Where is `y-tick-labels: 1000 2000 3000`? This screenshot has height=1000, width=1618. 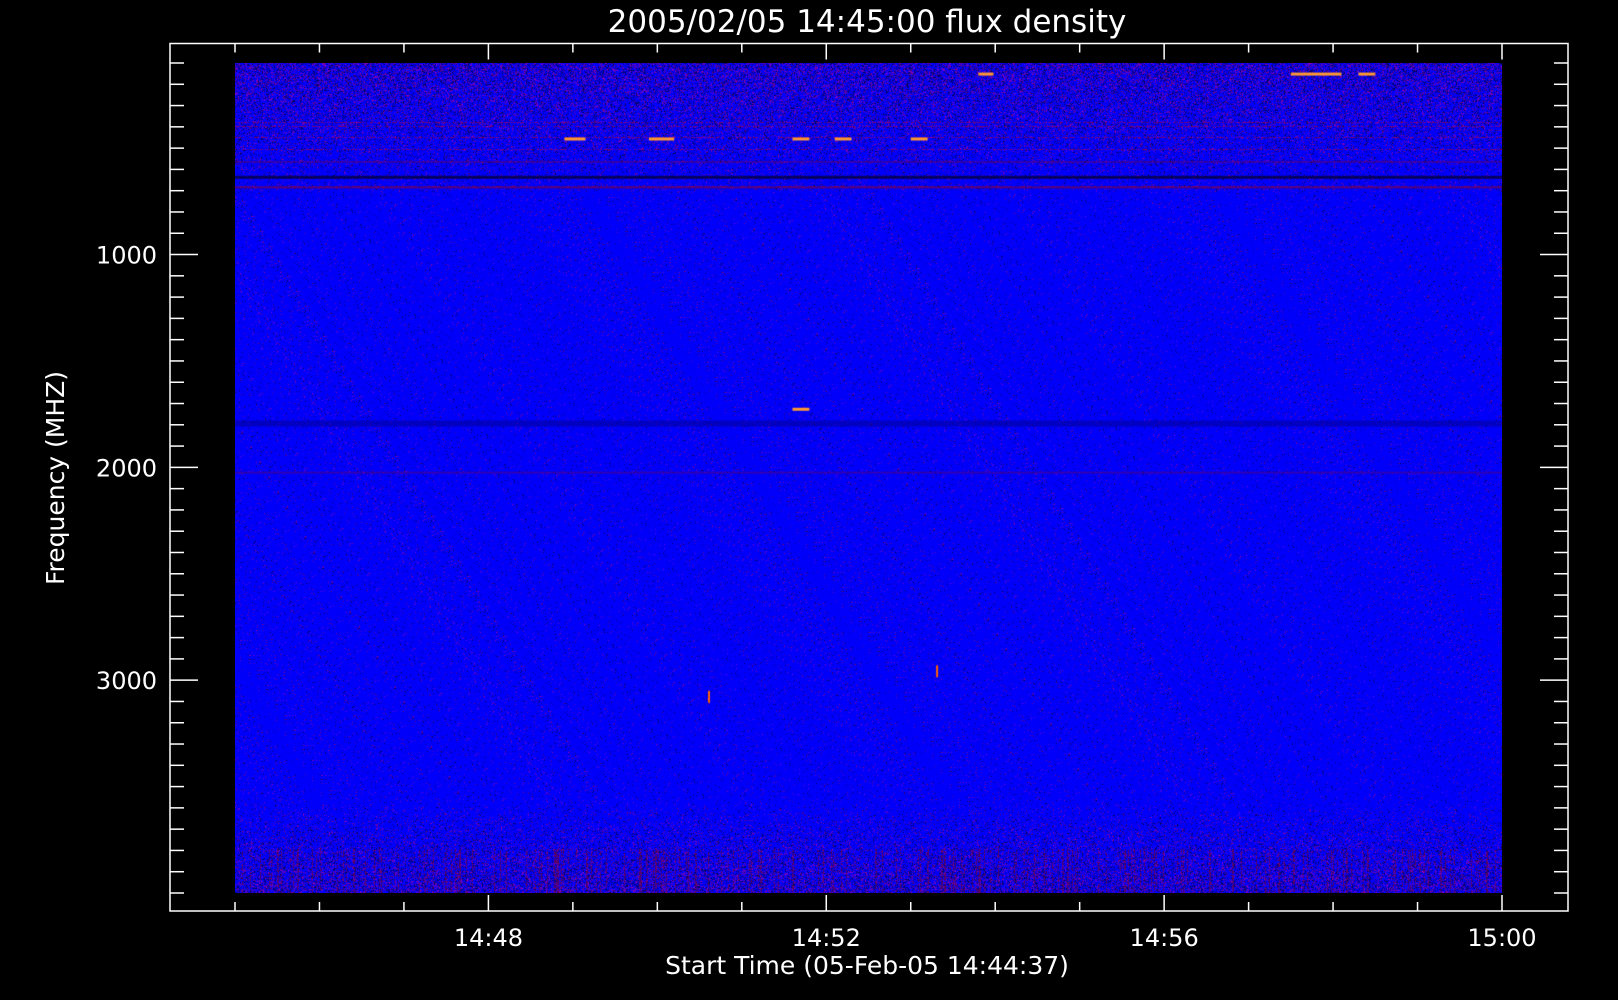
y-tick-labels: 1000 2000 3000 is located at coordinates (126, 469).